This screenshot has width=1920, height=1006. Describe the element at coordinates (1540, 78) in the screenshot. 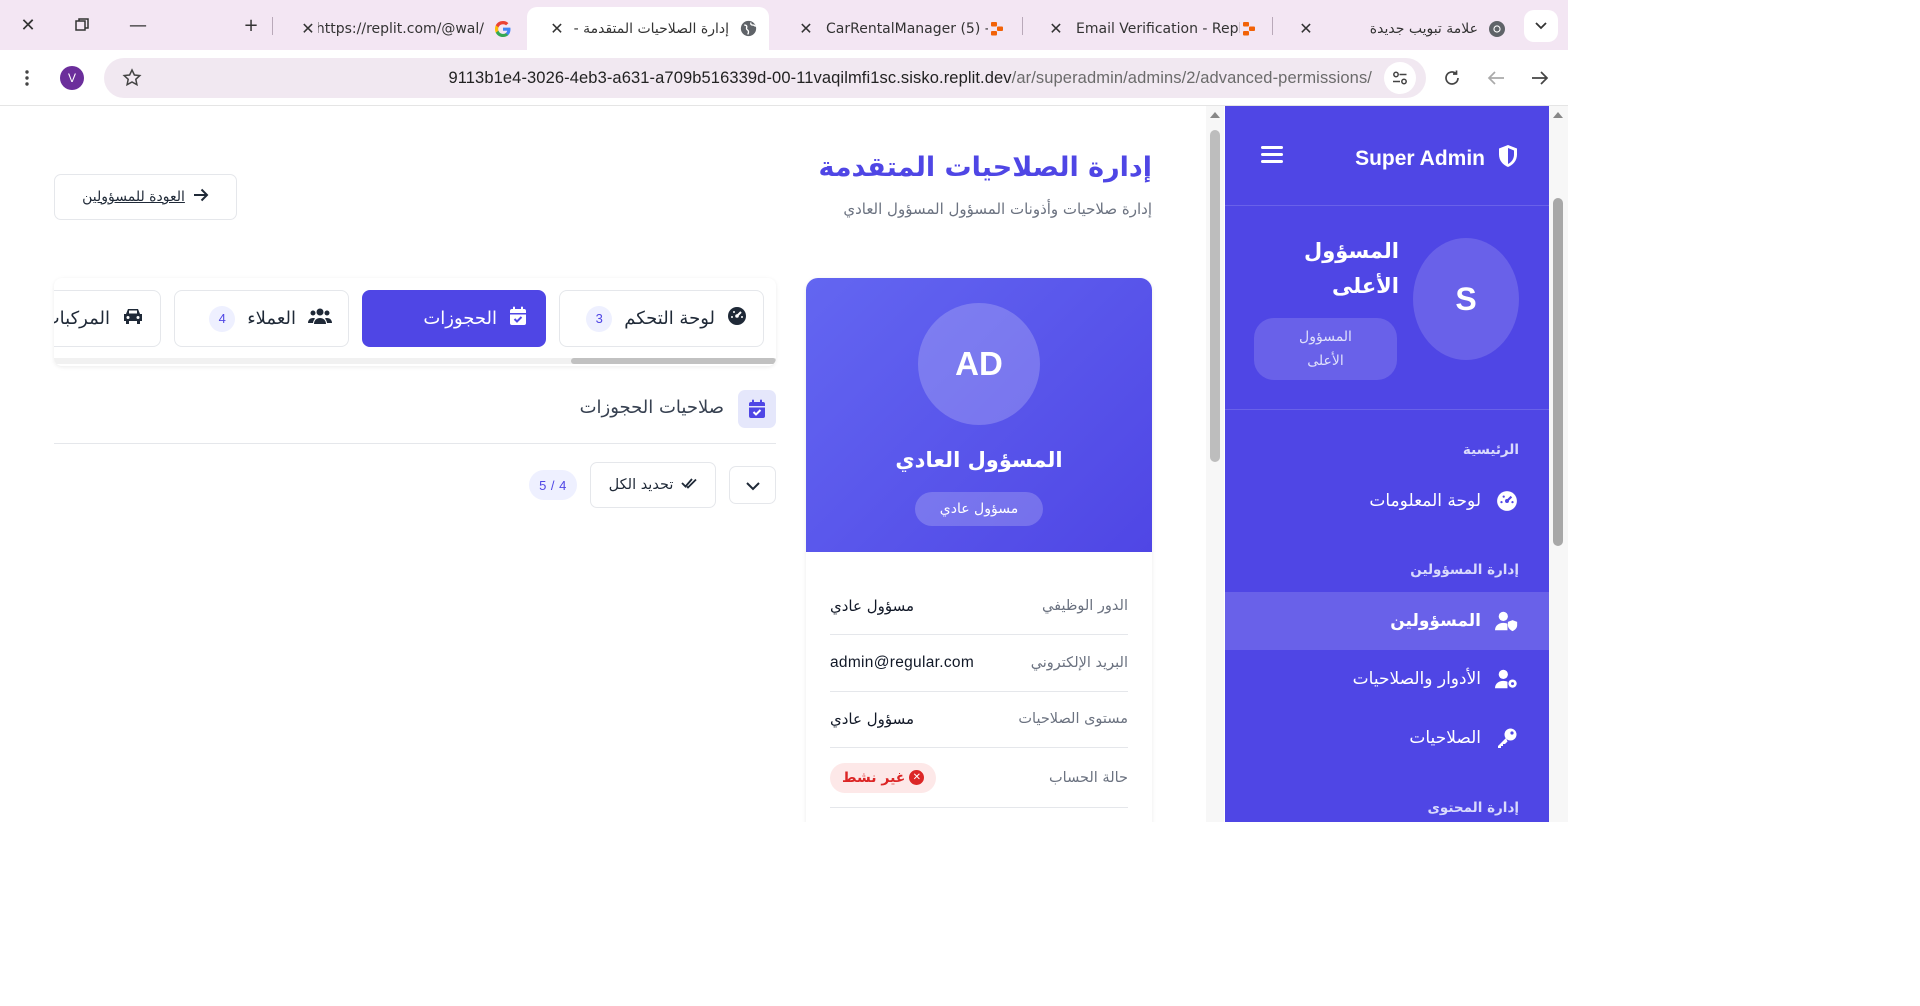

I see `forward-arrow-icon` at that location.